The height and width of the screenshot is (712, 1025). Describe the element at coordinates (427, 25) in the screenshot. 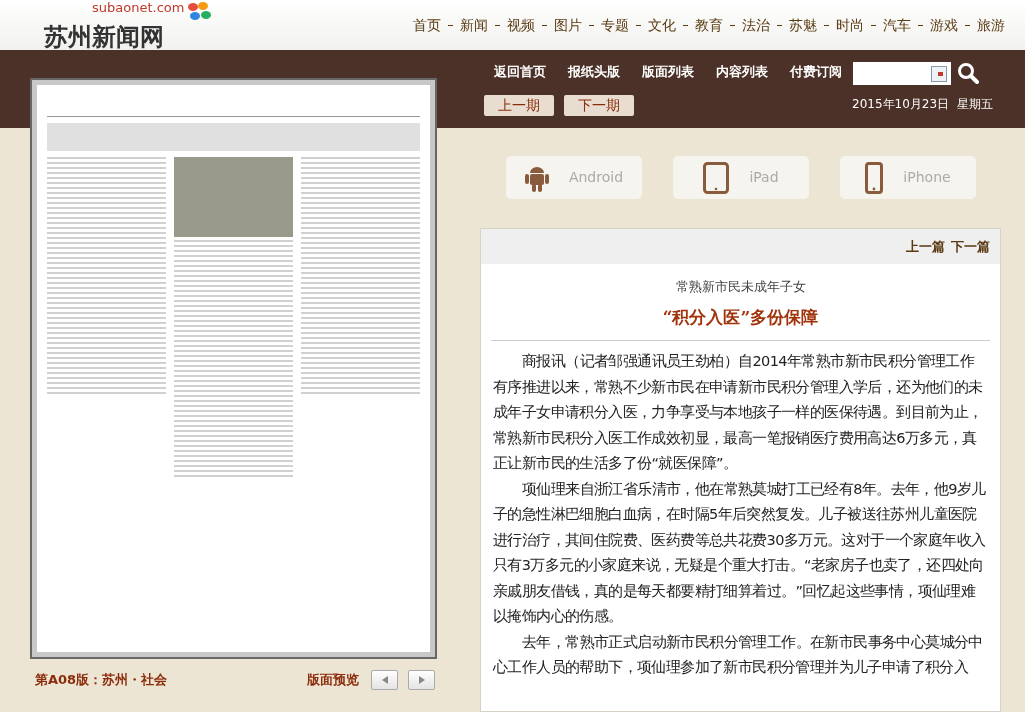

I see `nav-link: 首页` at that location.